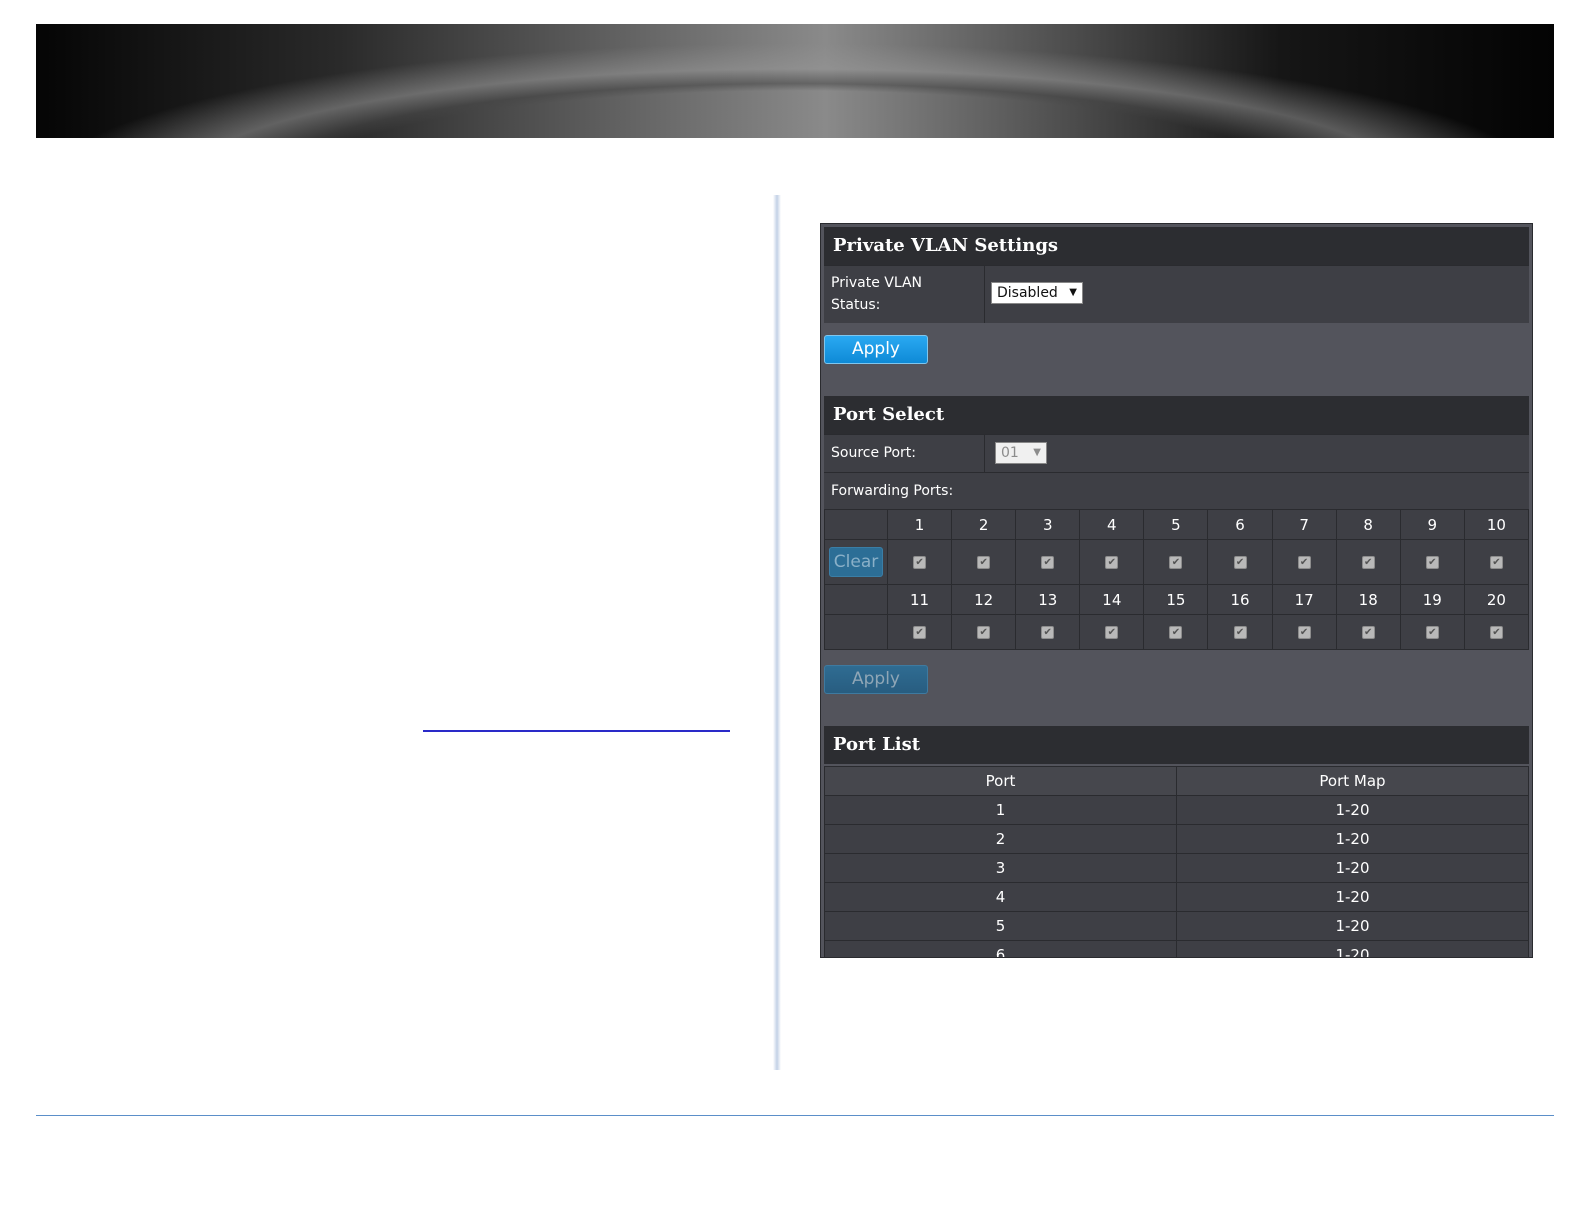  Describe the element at coordinates (1000, 948) in the screenshot. I see `port-cell: 6` at that location.